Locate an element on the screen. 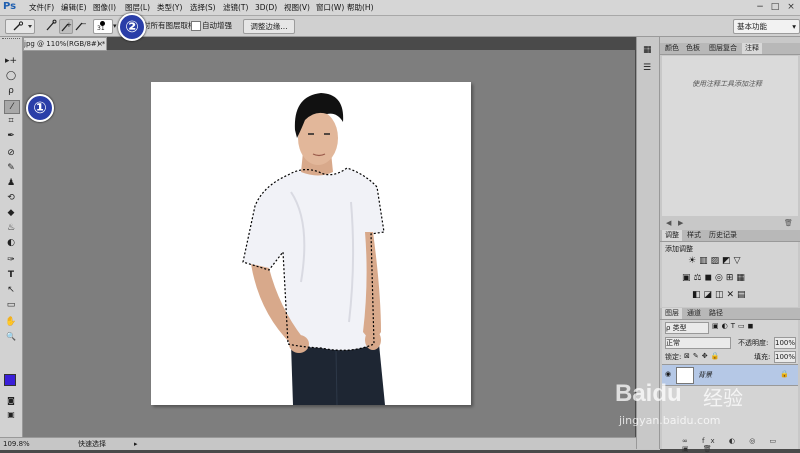  arrow-right-icon: ▶ is located at coordinates (680, 223).